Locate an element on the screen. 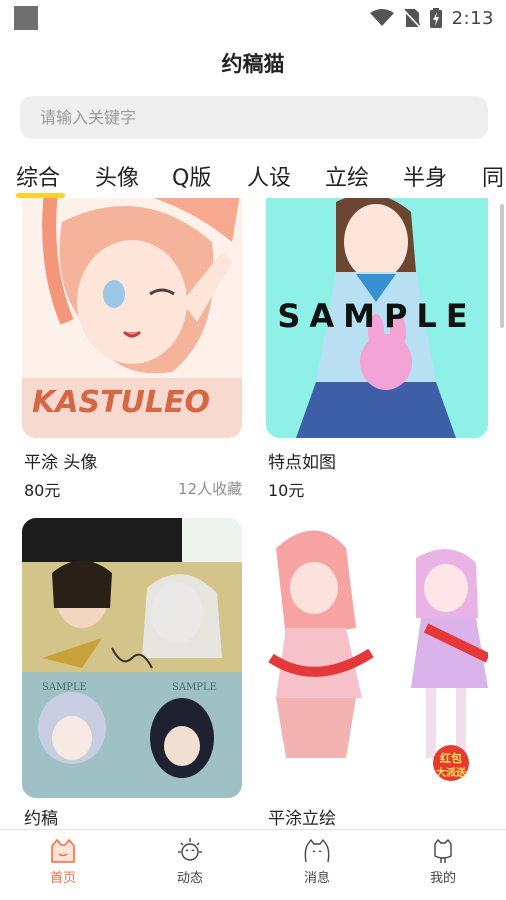  nav-label: 我的 is located at coordinates (442, 878).